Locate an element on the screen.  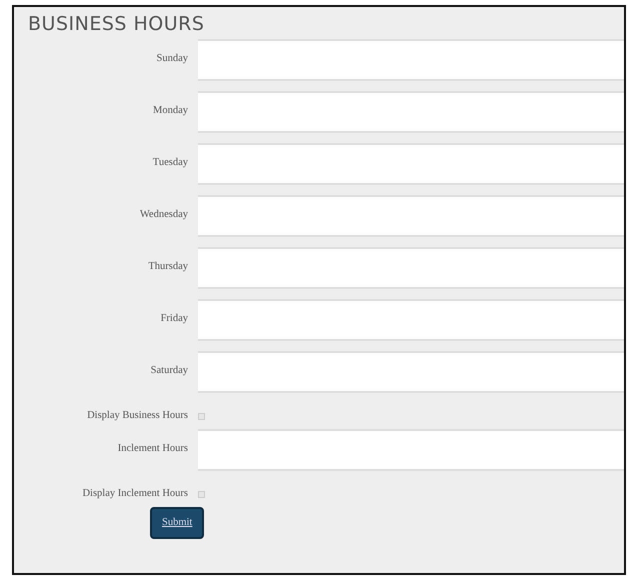
field-label: Display Business Hours is located at coordinates (137, 416).